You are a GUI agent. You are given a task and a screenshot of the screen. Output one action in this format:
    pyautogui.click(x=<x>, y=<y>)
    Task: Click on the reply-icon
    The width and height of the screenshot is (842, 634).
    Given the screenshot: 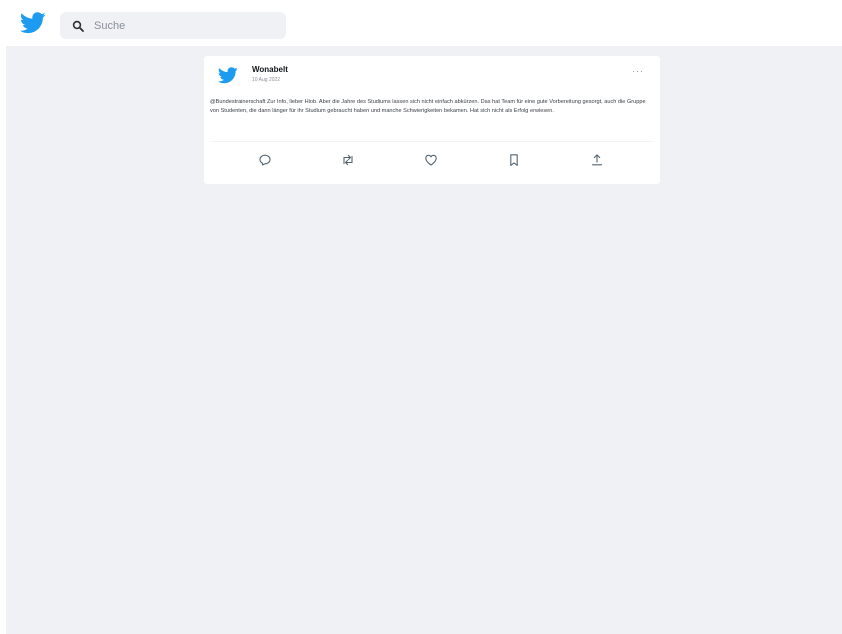 What is the action you would take?
    pyautogui.click(x=265, y=160)
    